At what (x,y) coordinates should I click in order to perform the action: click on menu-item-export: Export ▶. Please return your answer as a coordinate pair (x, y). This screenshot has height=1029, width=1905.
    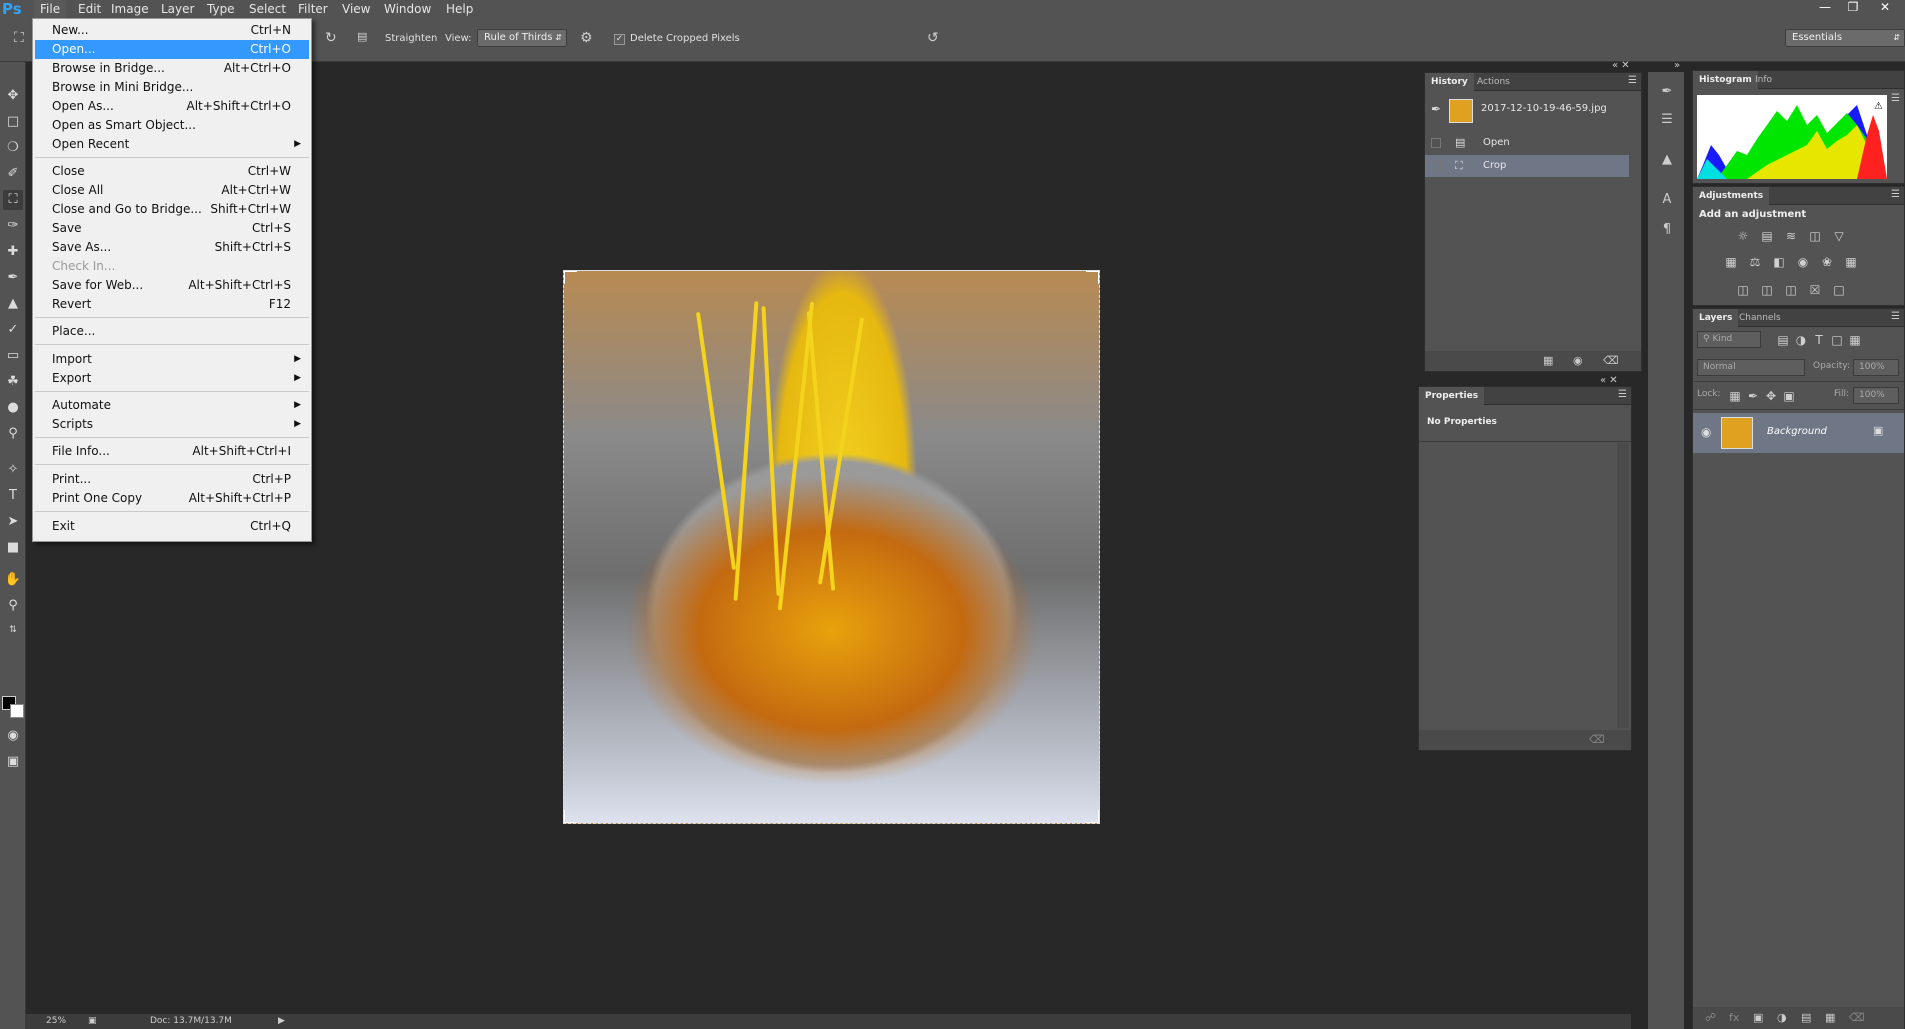
    Looking at the image, I should click on (172, 378).